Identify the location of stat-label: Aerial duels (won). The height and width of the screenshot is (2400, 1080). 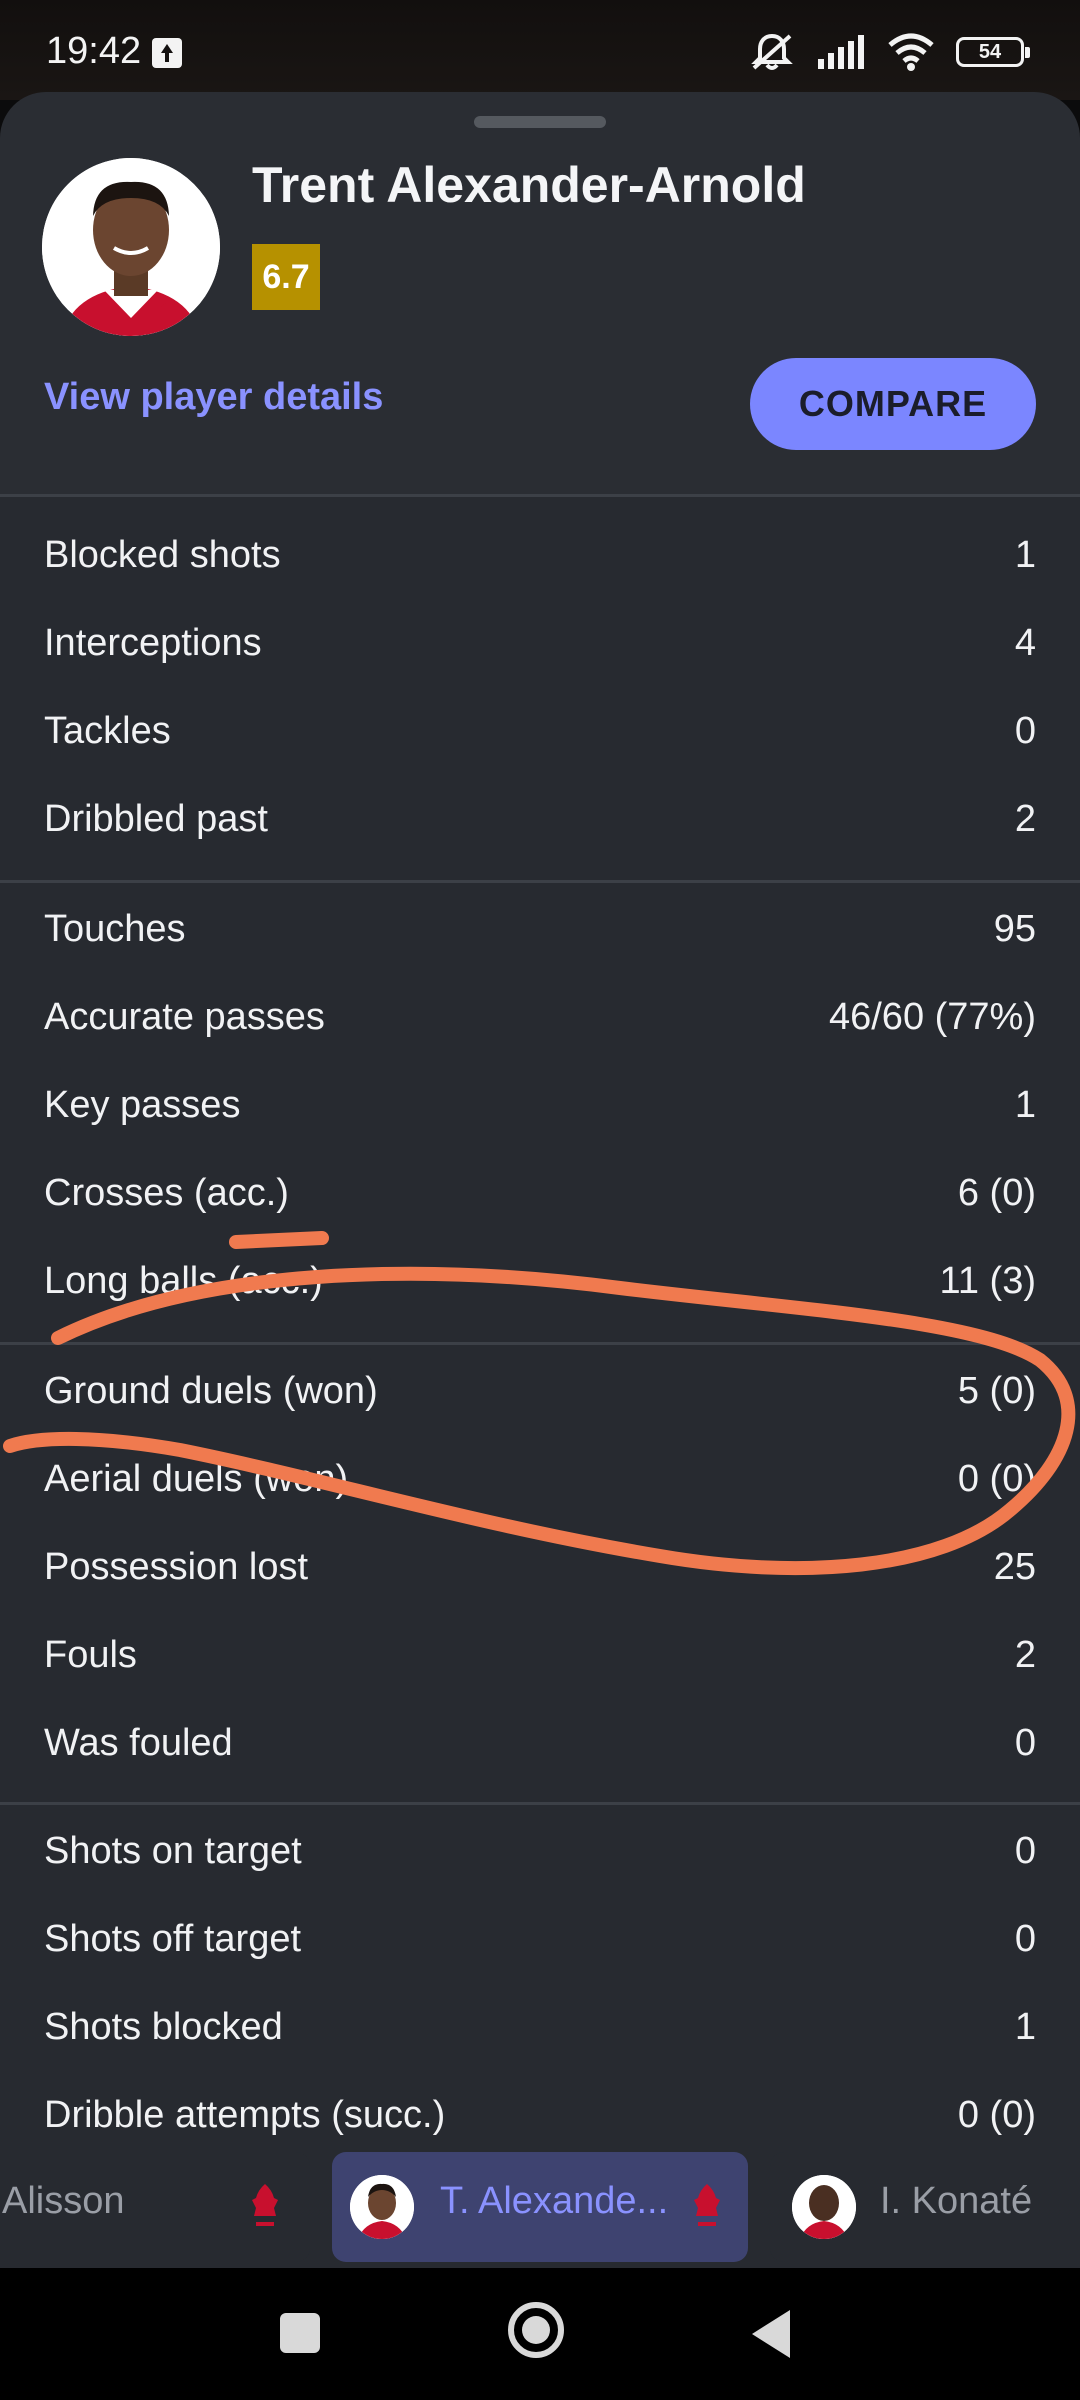
(196, 1479).